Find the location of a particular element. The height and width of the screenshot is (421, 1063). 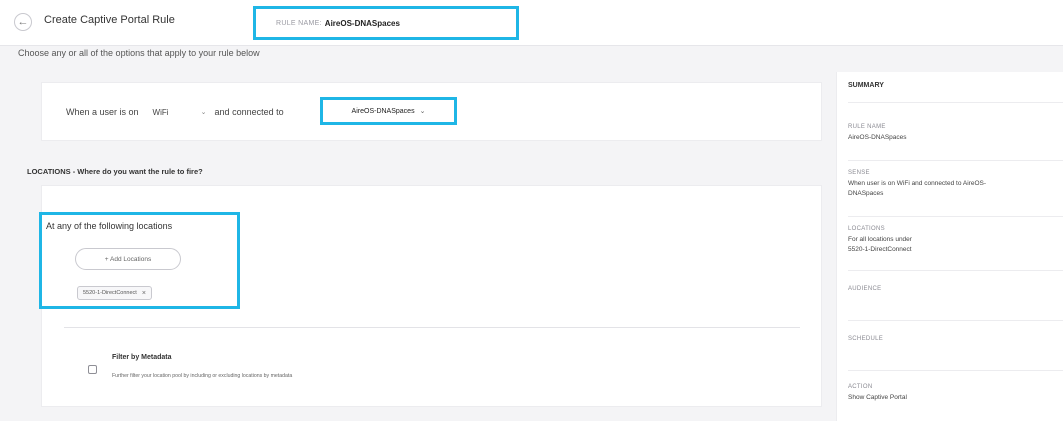

network-dropdown-value: AireOS-DNASpaces is located at coordinates (383, 111).